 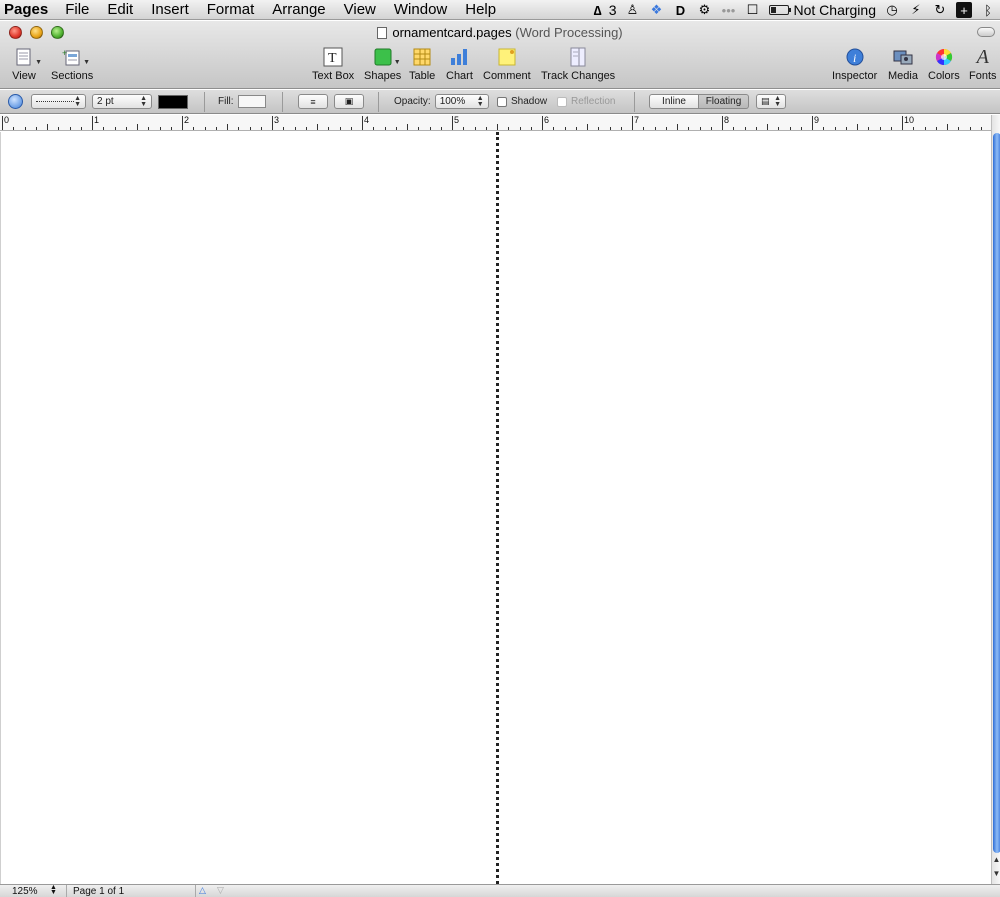 I want to click on menu-format: Format, so click(x=231, y=9).